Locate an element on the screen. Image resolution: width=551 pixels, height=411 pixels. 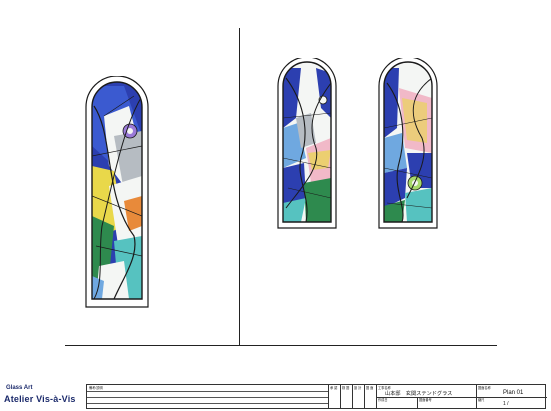
project-section: 工事名称 山本邸 玄関ステンドグラス 作成日 図面番号 is located at coordinates (427, 397).